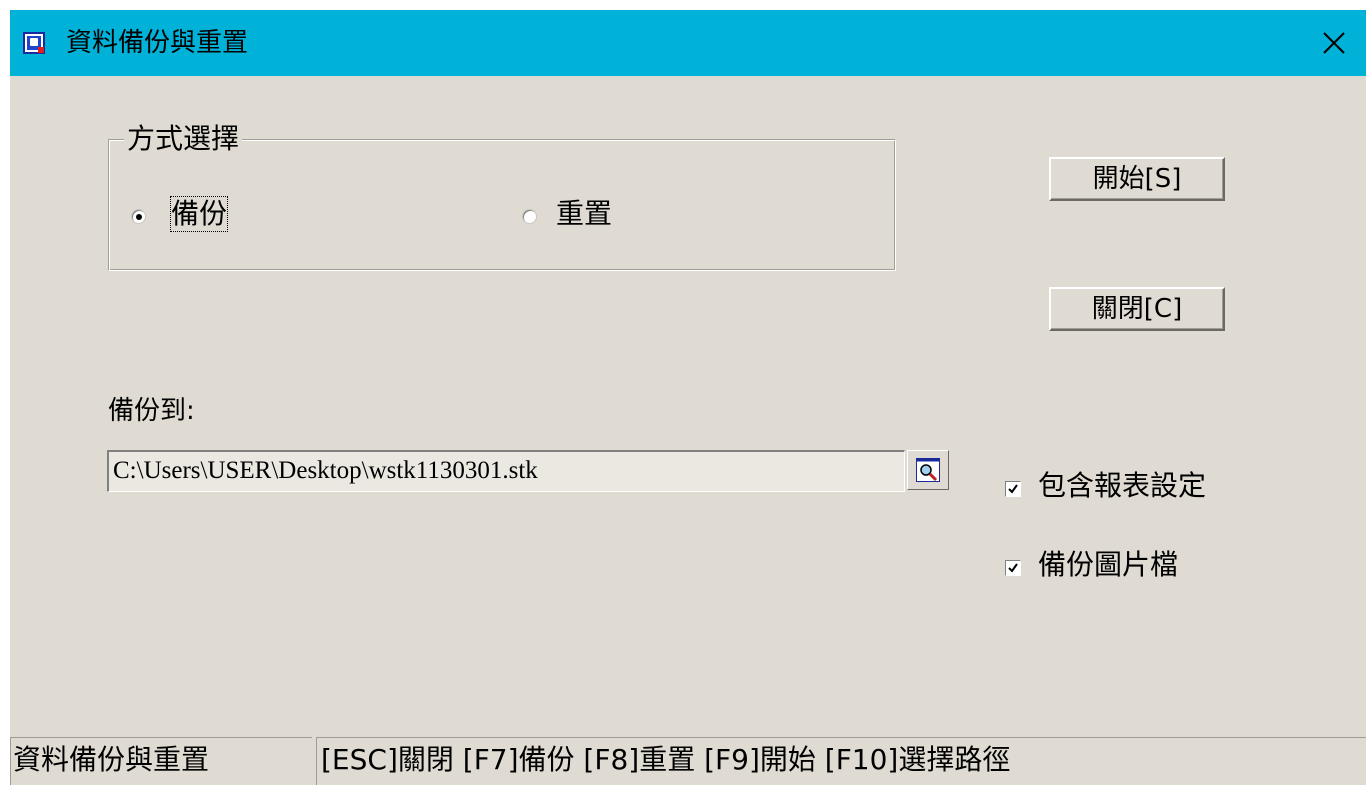  I want to click on radio-backup-label: 備份, so click(199, 214).